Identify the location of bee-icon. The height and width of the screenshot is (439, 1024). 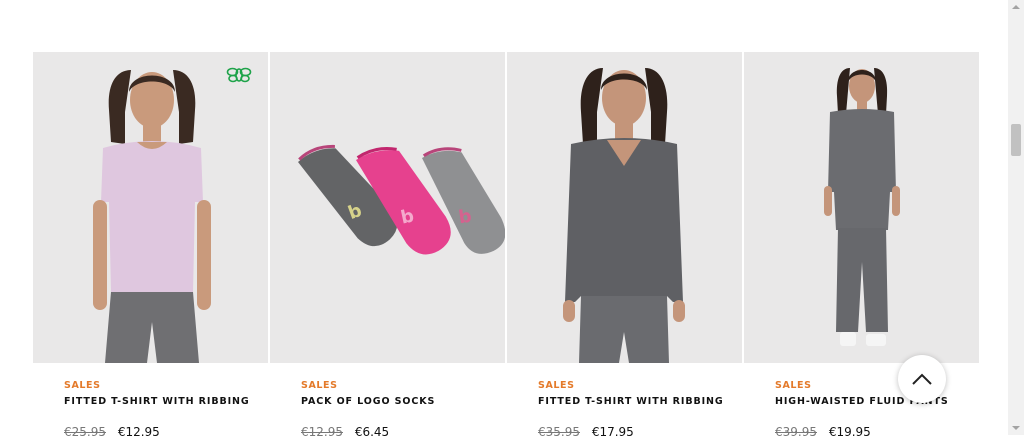
(239, 75).